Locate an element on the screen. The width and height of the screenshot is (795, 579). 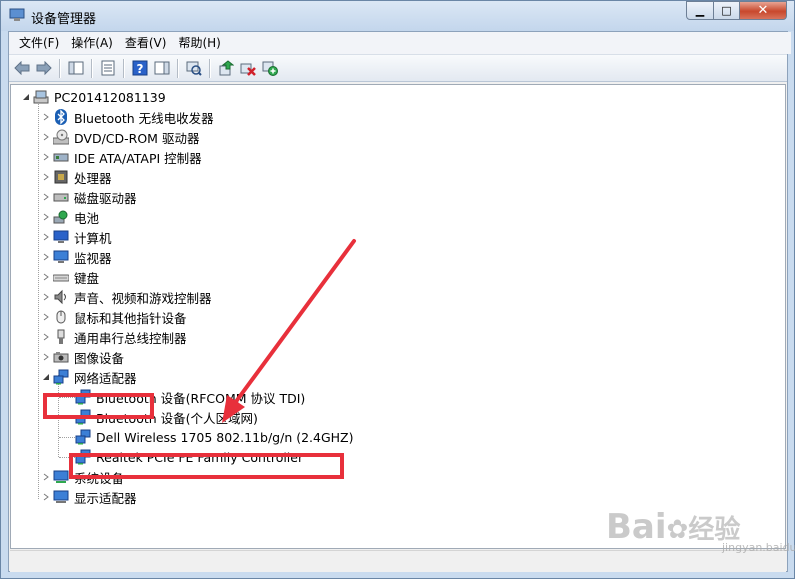
menu-bar: 文件(F) 操作(A) 查看(V) 帮助(H) is located at coordinates (400, 43).